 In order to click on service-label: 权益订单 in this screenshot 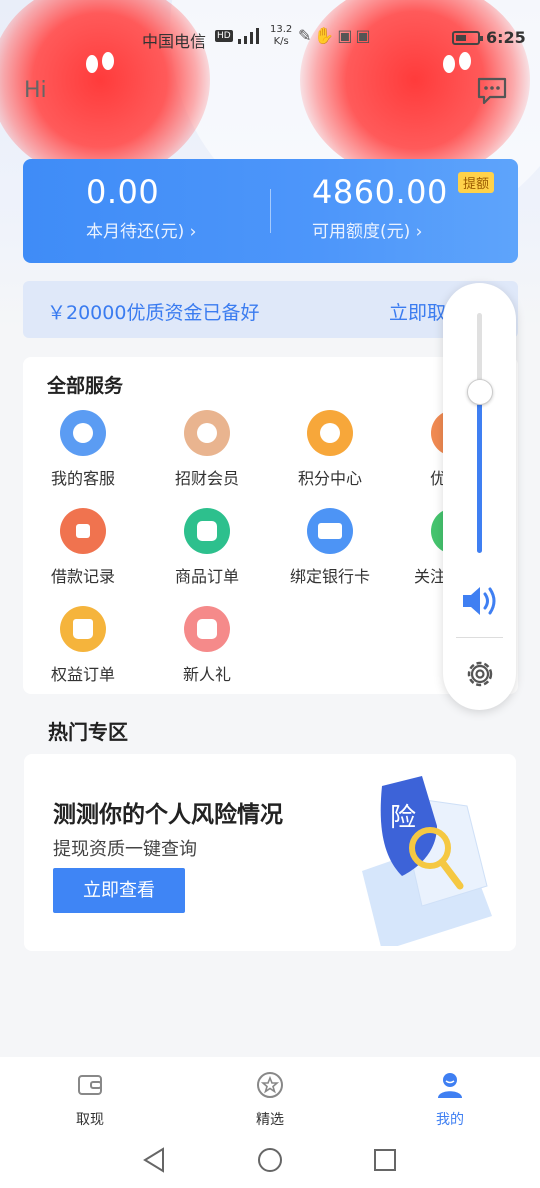, I will do `click(82, 674)`.